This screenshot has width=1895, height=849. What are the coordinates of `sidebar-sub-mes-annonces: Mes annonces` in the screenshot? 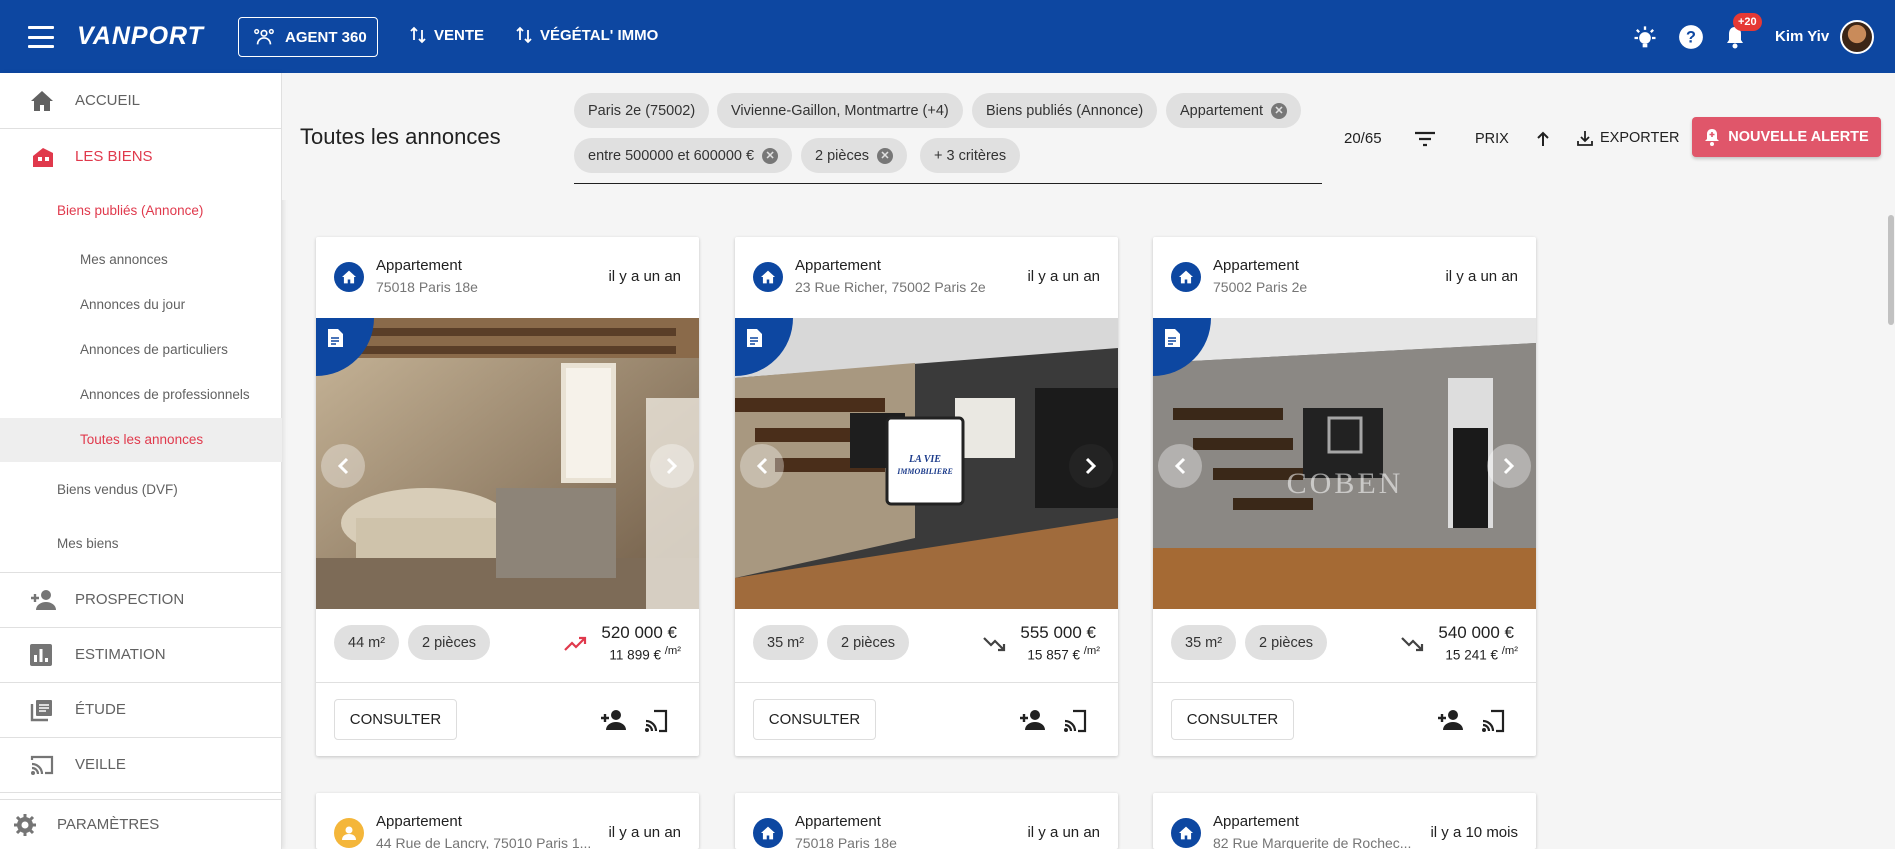 It's located at (124, 259).